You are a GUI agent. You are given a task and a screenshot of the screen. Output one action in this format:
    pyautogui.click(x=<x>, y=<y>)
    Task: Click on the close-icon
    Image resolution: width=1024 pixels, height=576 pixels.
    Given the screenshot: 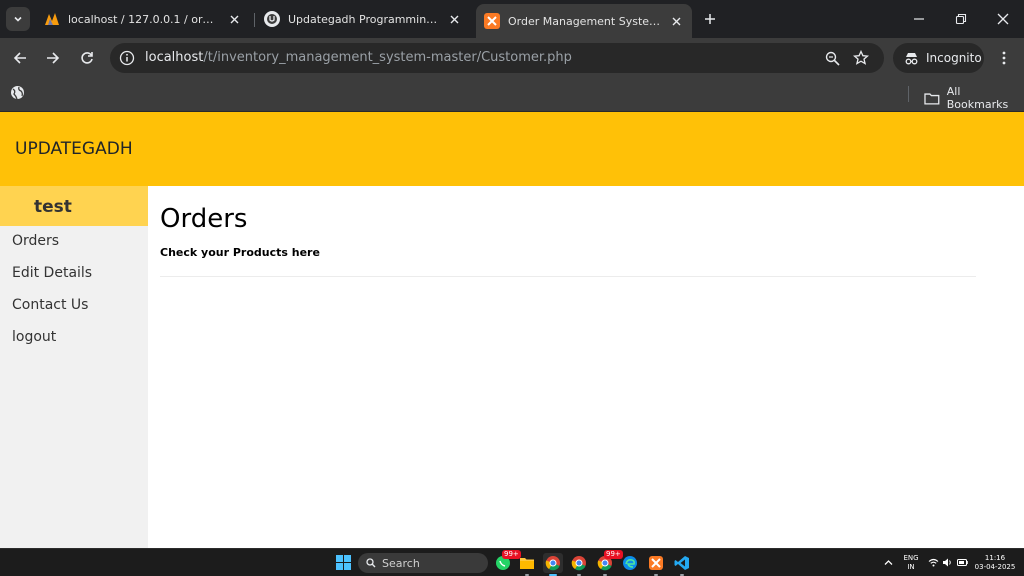 What is the action you would take?
    pyautogui.click(x=1003, y=19)
    